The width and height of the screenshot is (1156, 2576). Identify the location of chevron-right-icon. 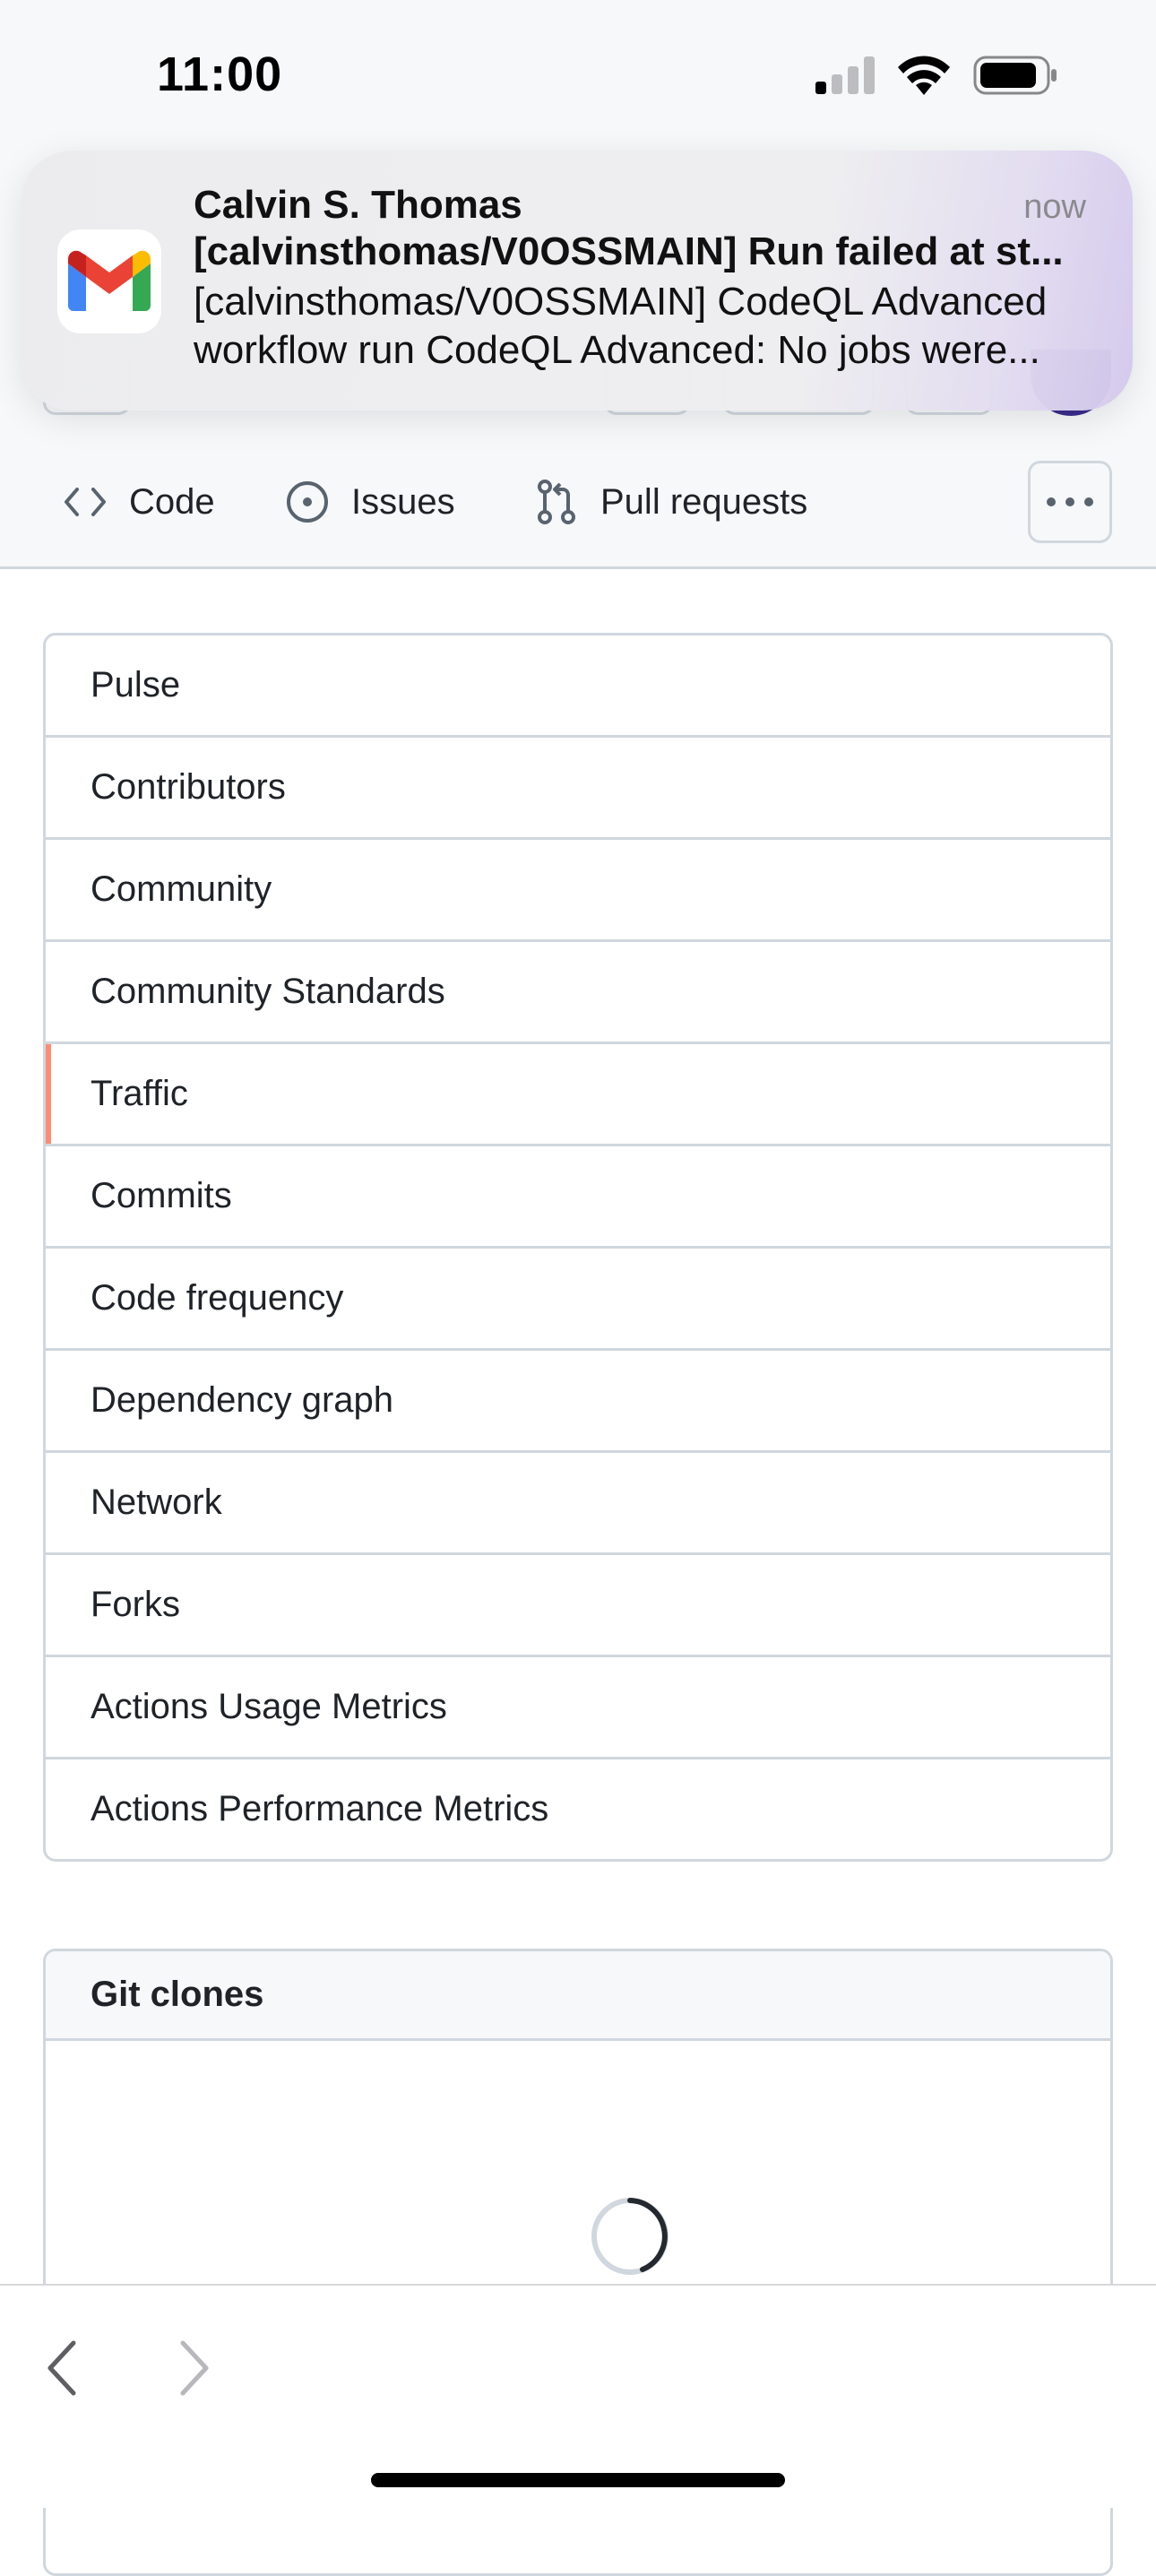
(194, 2368).